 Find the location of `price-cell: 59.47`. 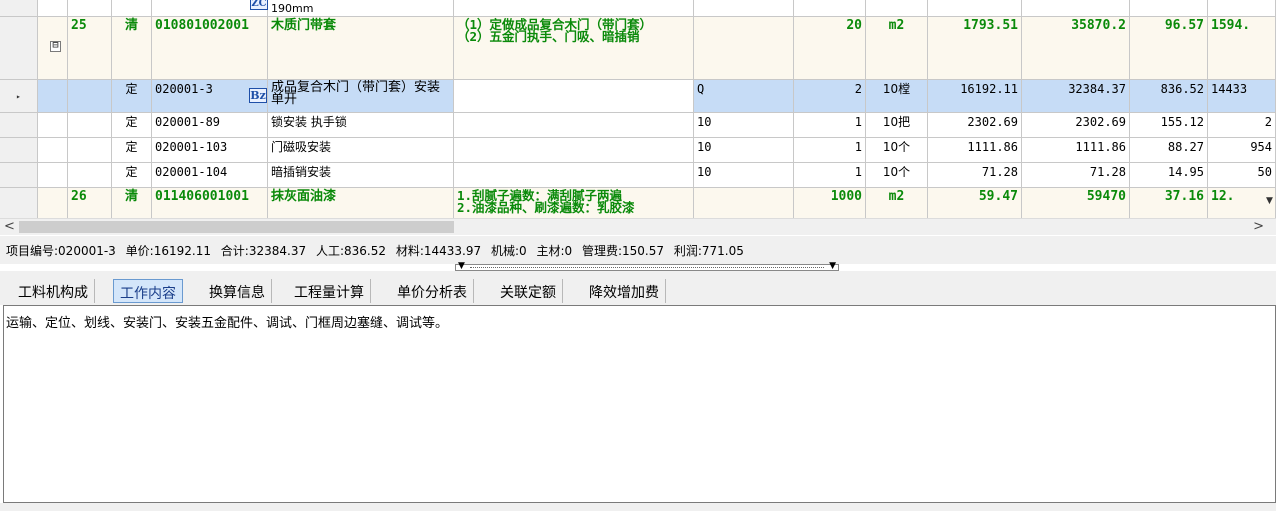

price-cell: 59.47 is located at coordinates (975, 203).